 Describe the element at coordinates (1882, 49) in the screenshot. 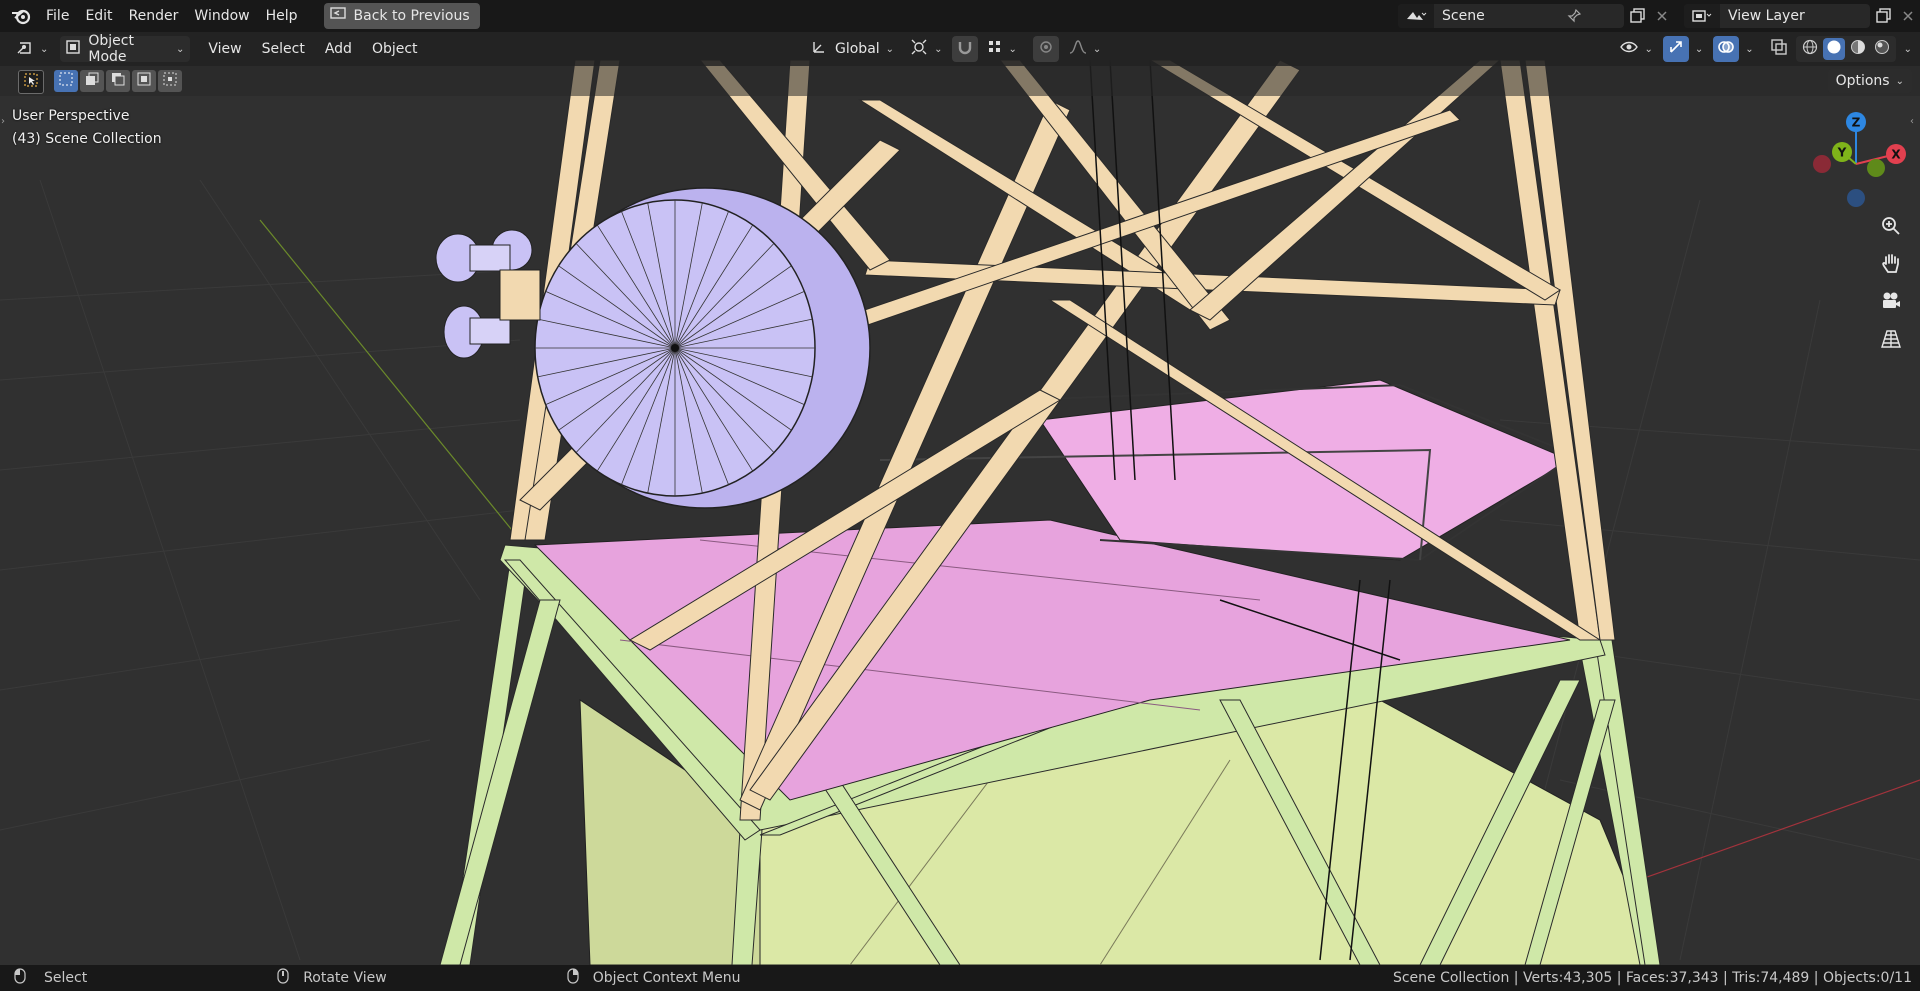

I see `rendered-shading-button` at that location.